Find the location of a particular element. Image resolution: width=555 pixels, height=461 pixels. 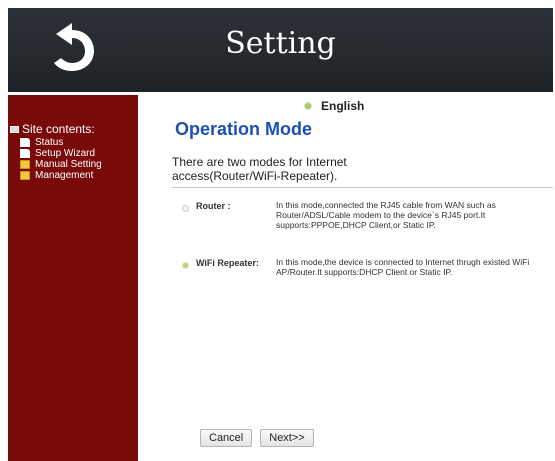

button-bar: Cancel Next>> is located at coordinates (257, 438).